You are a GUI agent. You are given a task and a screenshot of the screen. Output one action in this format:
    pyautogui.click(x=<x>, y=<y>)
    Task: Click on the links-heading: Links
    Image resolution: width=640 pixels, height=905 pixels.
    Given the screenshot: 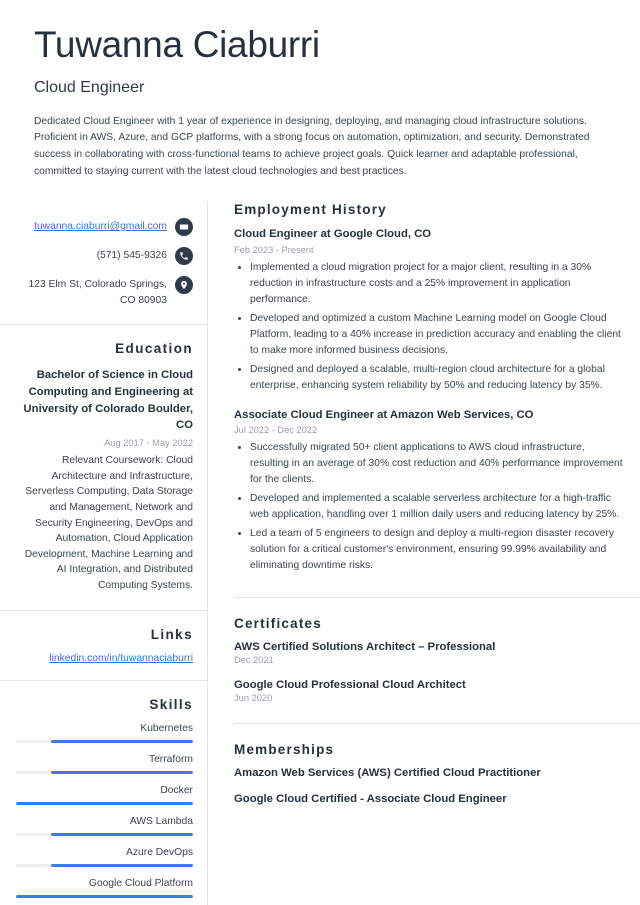 What is the action you would take?
    pyautogui.click(x=171, y=634)
    